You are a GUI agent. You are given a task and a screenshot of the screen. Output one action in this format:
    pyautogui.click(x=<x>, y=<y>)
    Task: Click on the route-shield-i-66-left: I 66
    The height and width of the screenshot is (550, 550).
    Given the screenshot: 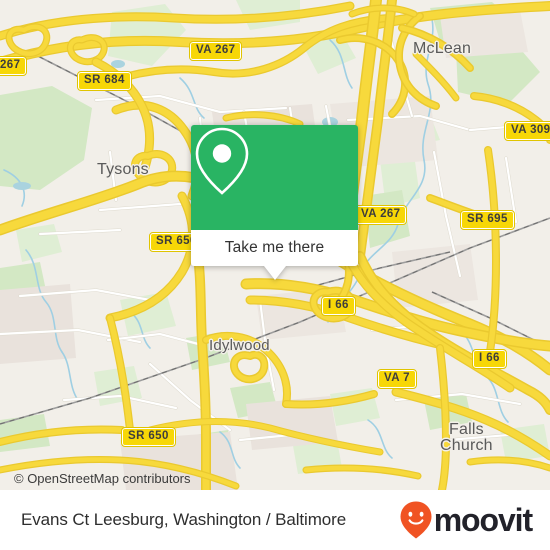 What is the action you would take?
    pyautogui.click(x=338, y=306)
    